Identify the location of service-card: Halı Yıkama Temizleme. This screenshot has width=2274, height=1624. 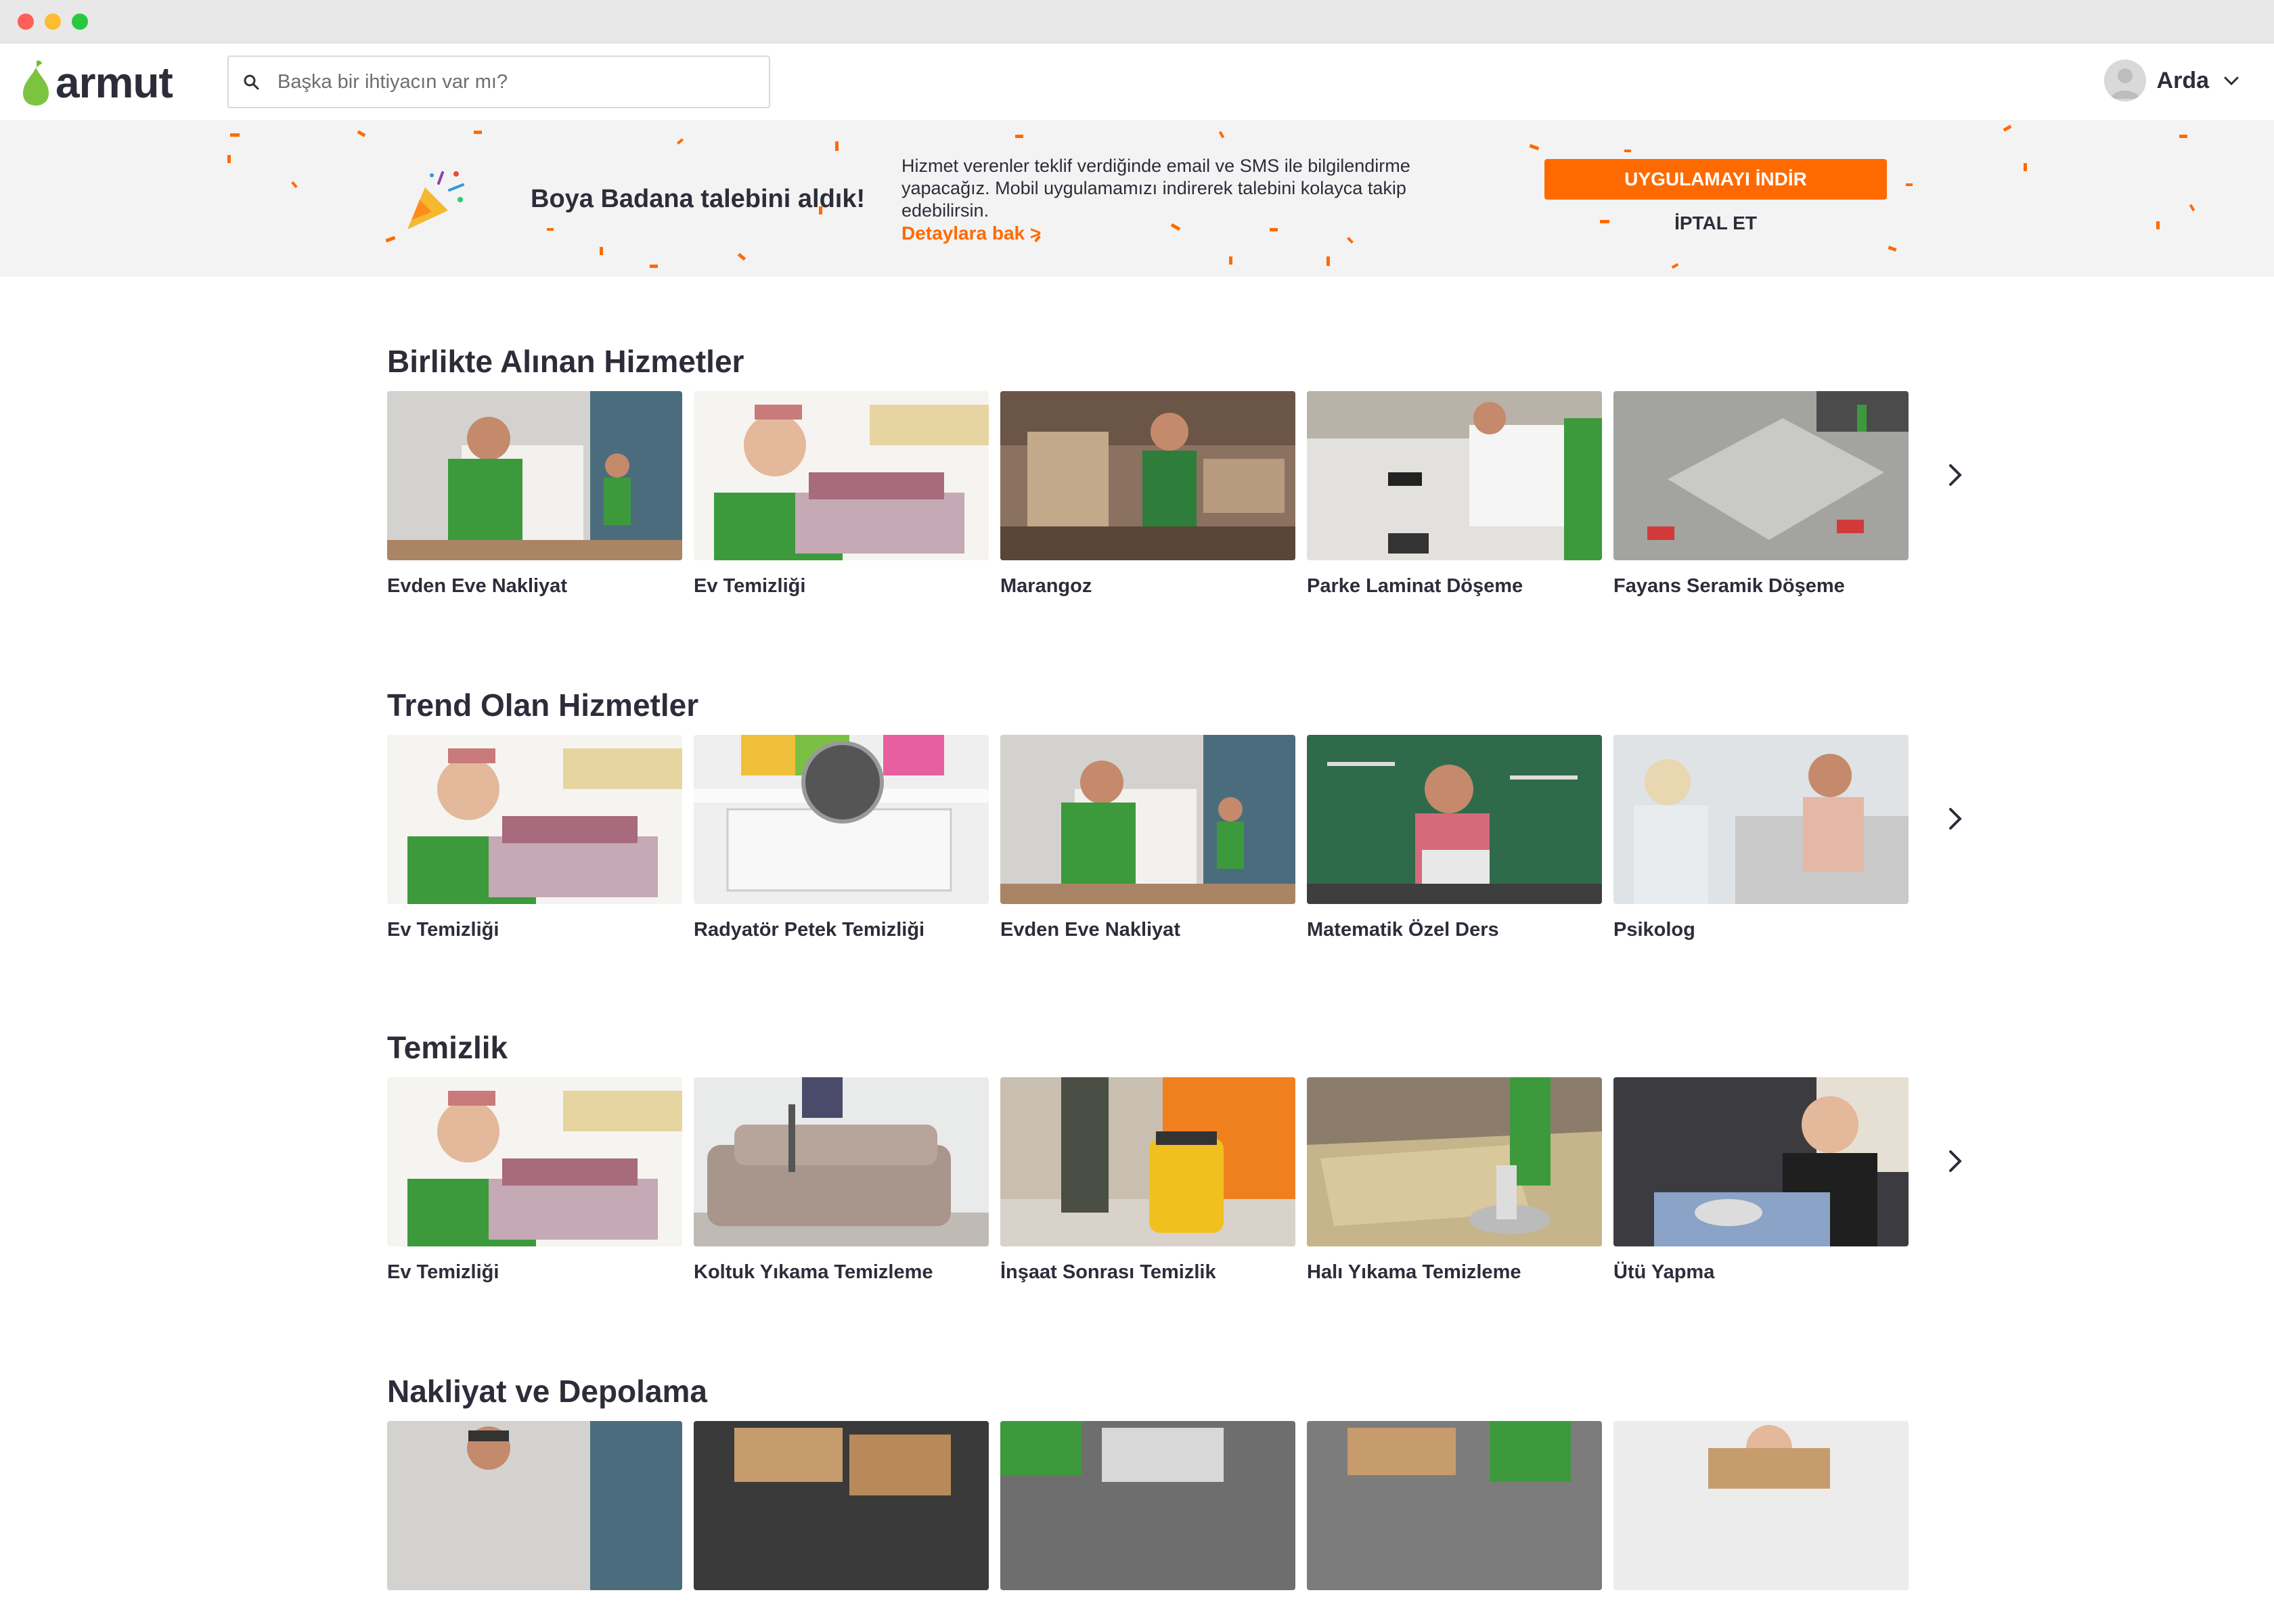
(1455, 1180).